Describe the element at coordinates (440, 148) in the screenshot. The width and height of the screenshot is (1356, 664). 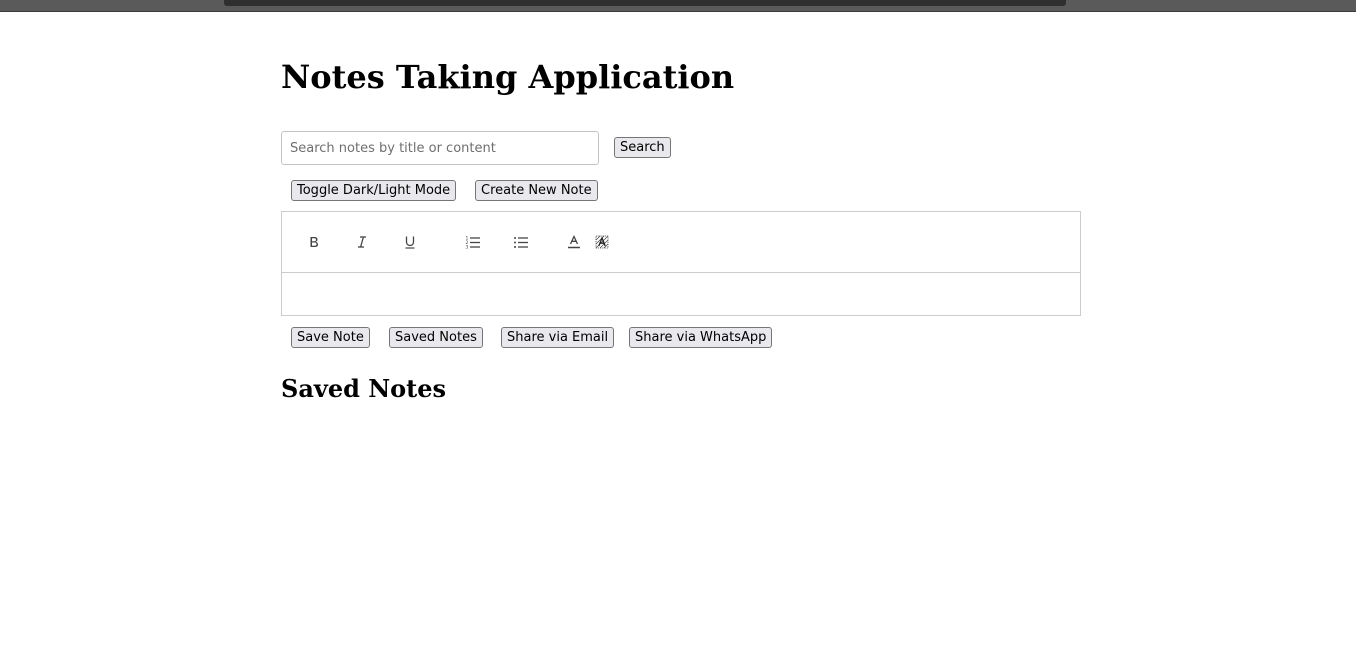
I see `search-input` at that location.